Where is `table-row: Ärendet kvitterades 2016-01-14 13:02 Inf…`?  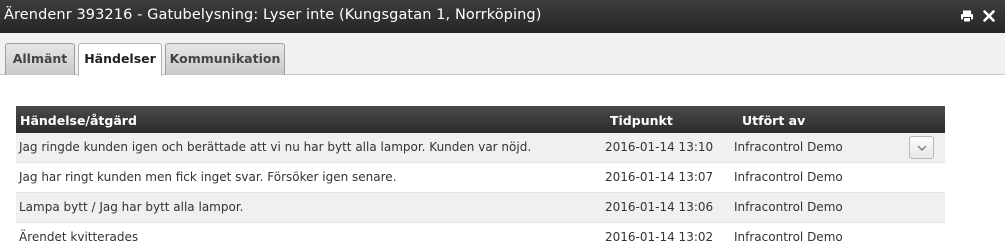 table-row: Ärendet kvitterades 2016-01-14 13:02 Inf… is located at coordinates (480, 236).